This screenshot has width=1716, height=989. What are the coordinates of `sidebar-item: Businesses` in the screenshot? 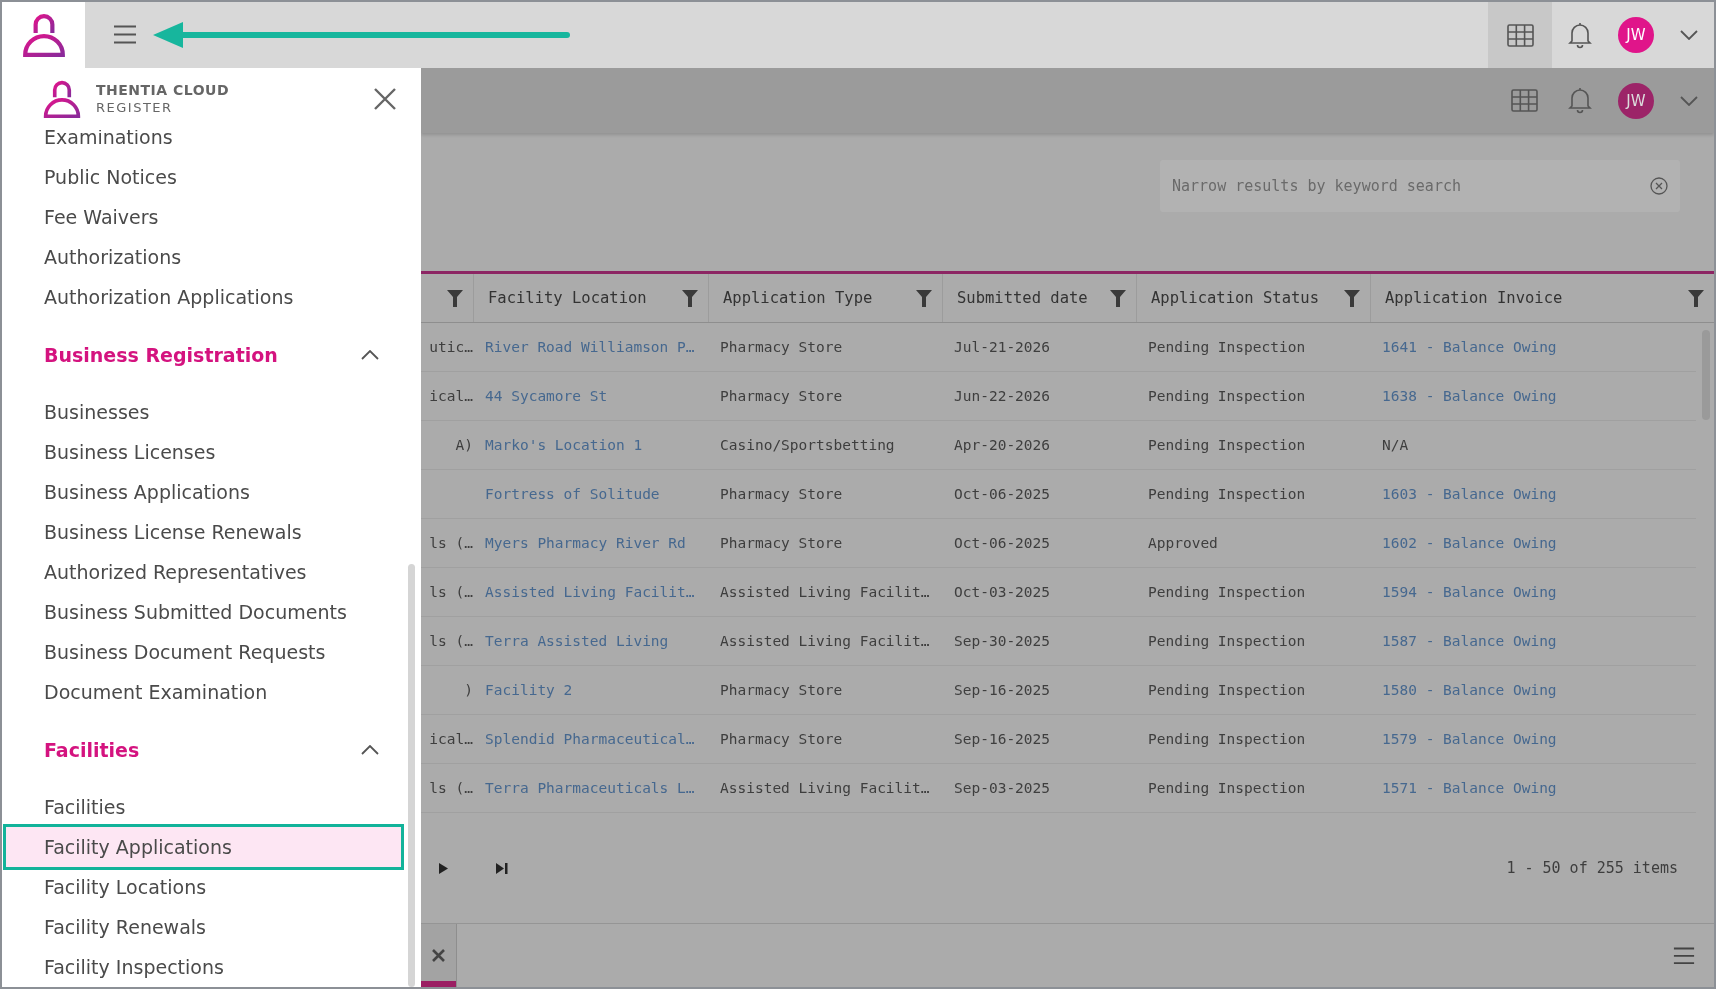 It's located at (203, 412).